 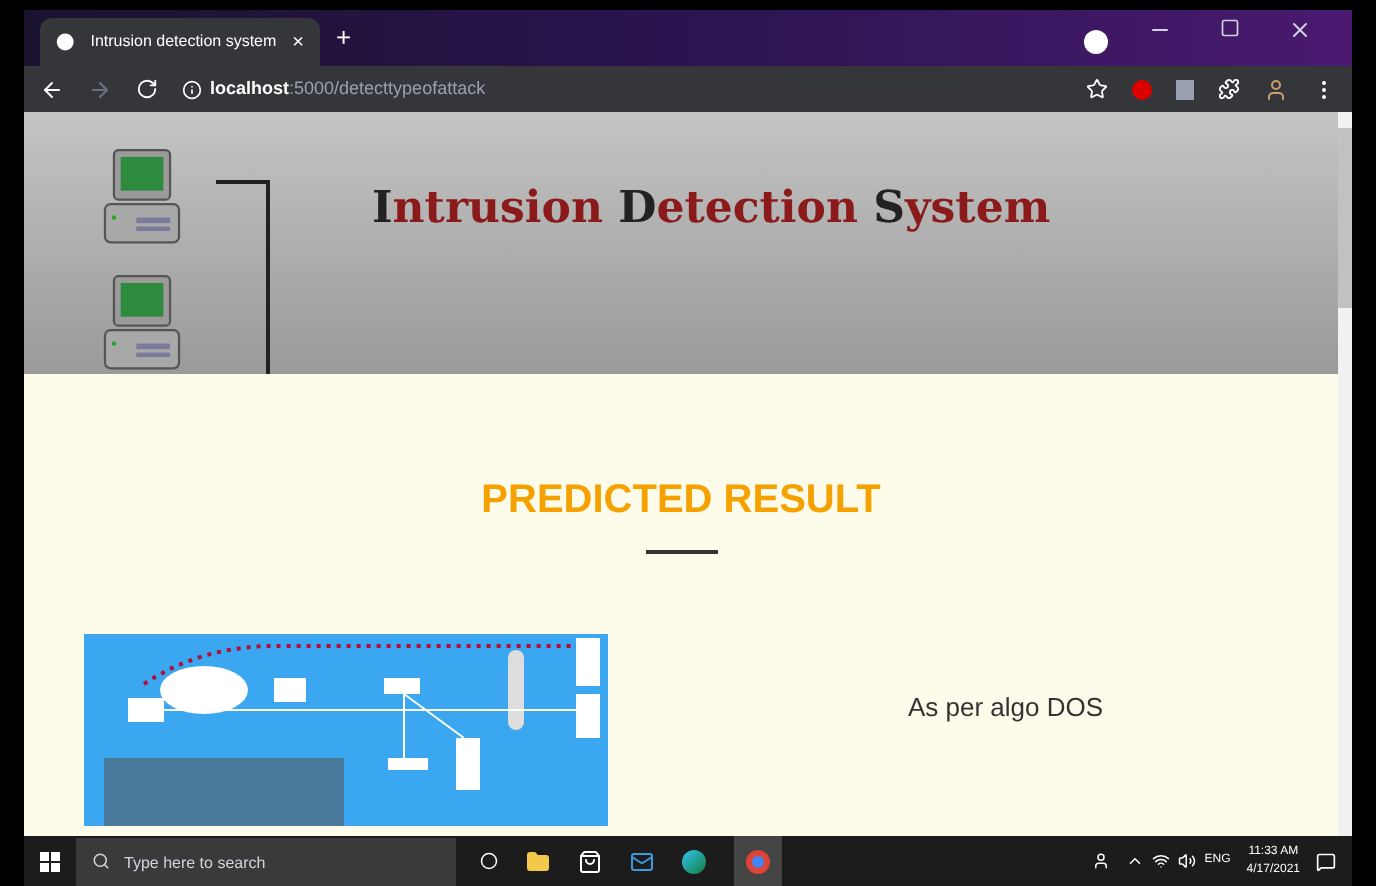 I want to click on back-button, so click(x=52, y=89).